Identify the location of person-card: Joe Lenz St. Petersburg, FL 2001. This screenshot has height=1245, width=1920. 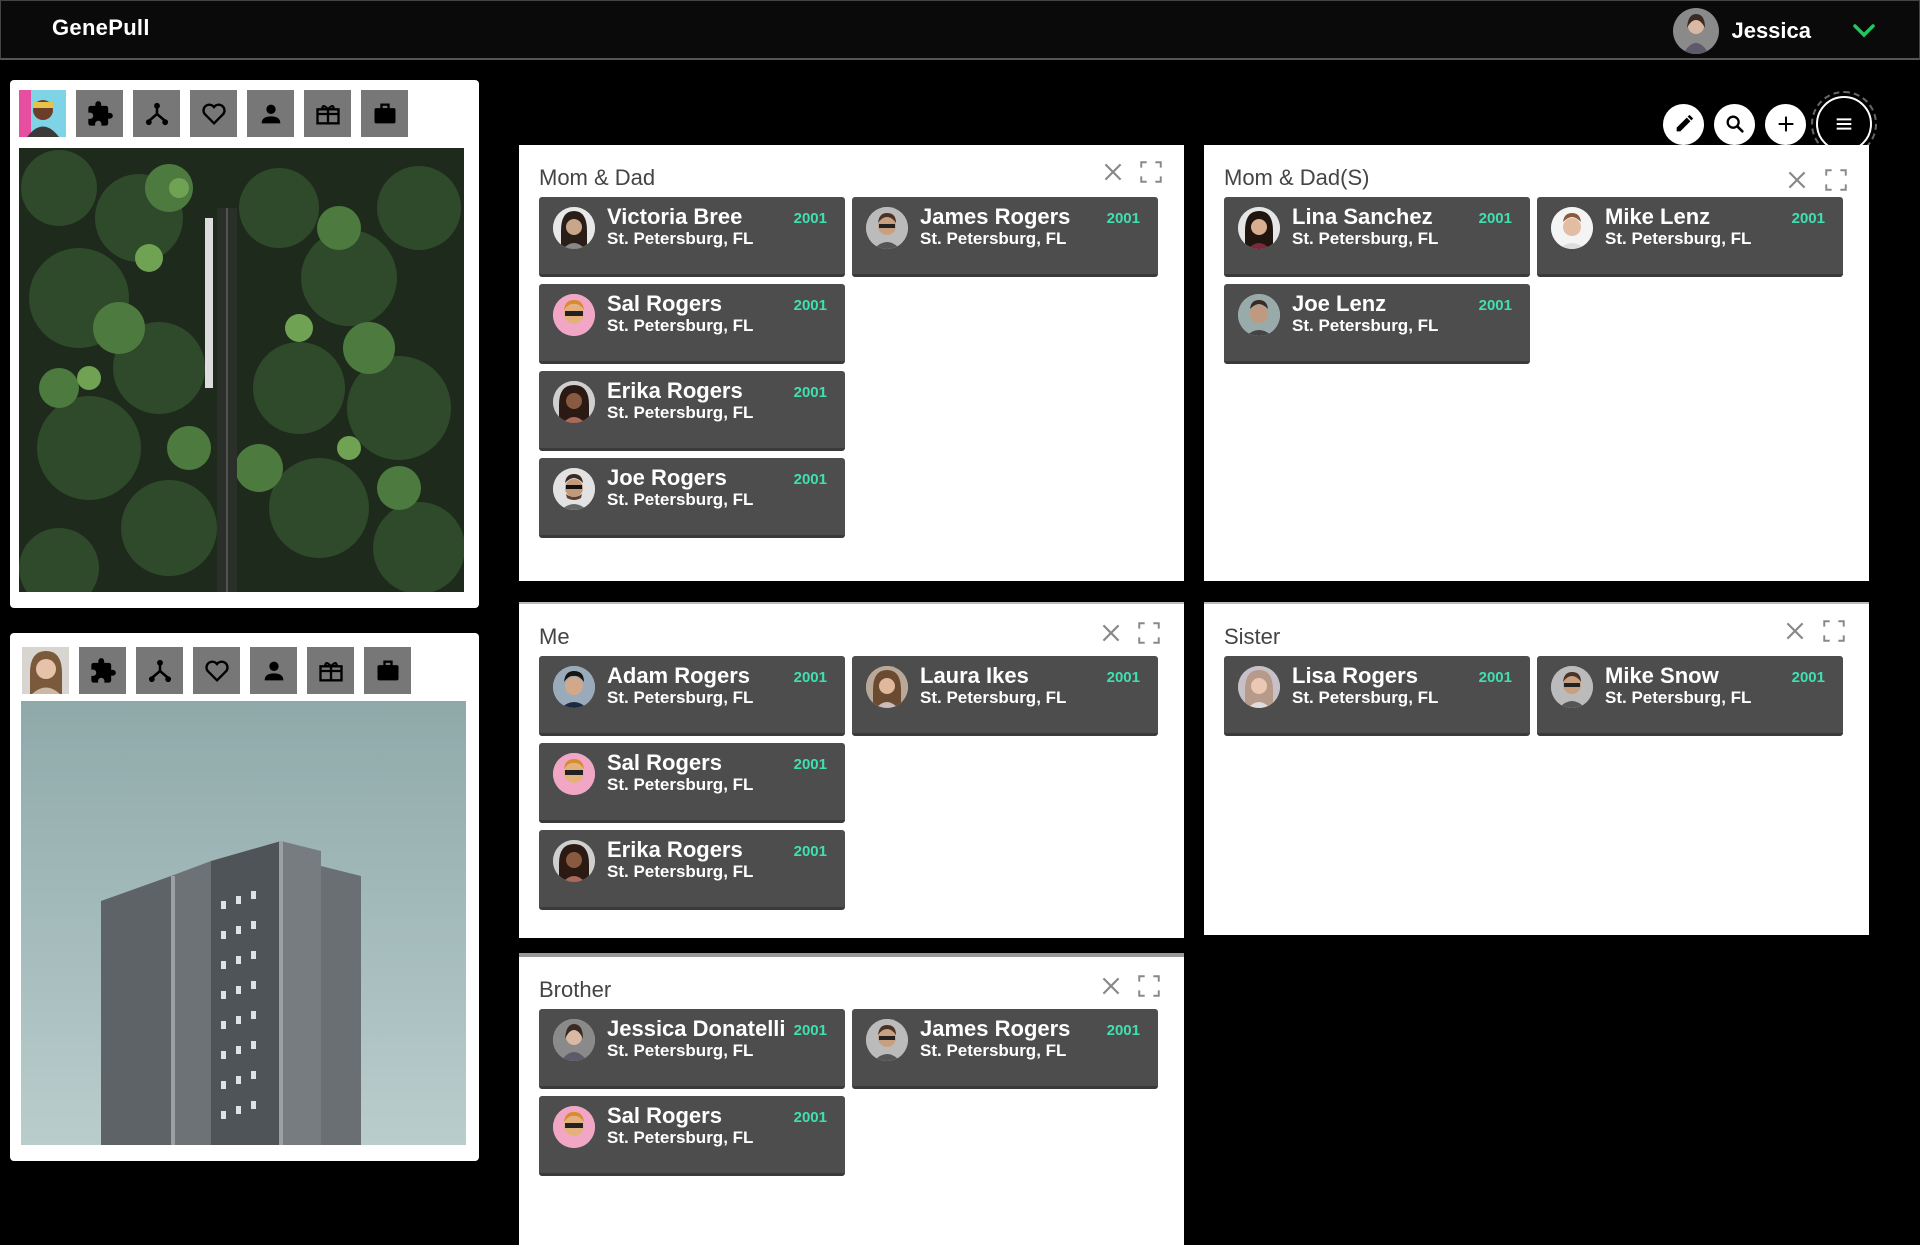
(1377, 324).